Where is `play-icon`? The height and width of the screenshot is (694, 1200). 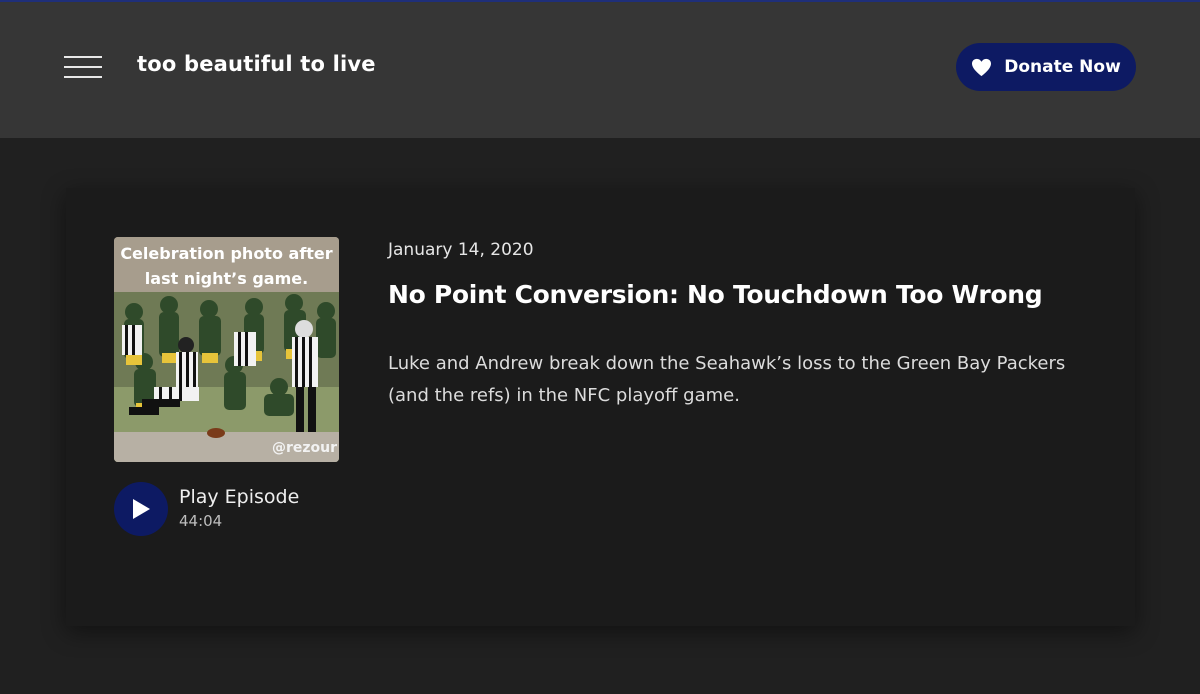 play-icon is located at coordinates (141, 509).